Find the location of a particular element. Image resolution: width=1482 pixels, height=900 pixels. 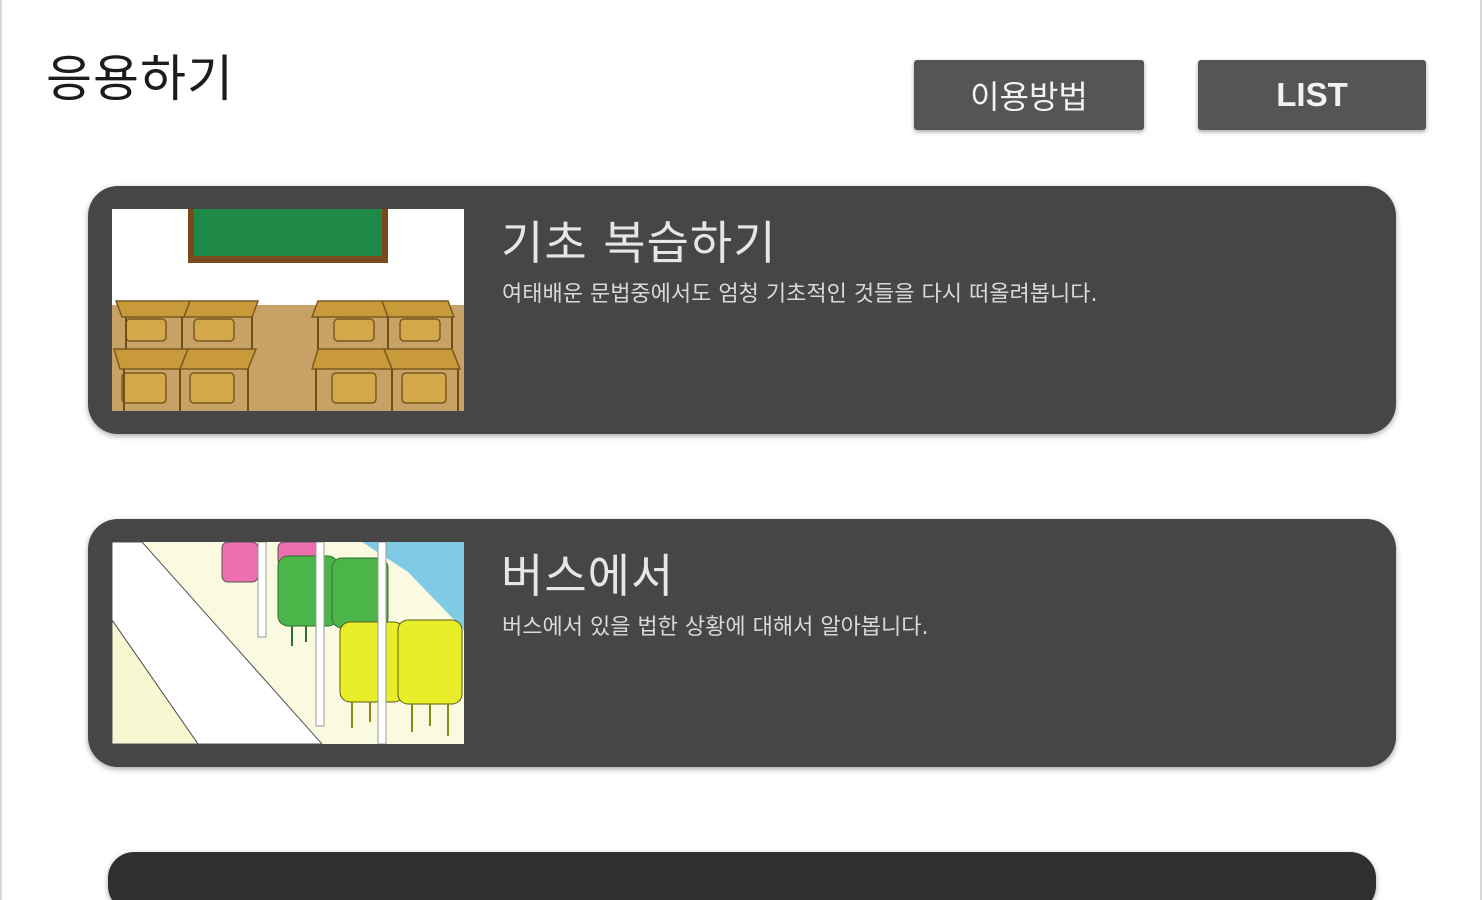

how-to-use-button: 이용방법 is located at coordinates (1029, 95).